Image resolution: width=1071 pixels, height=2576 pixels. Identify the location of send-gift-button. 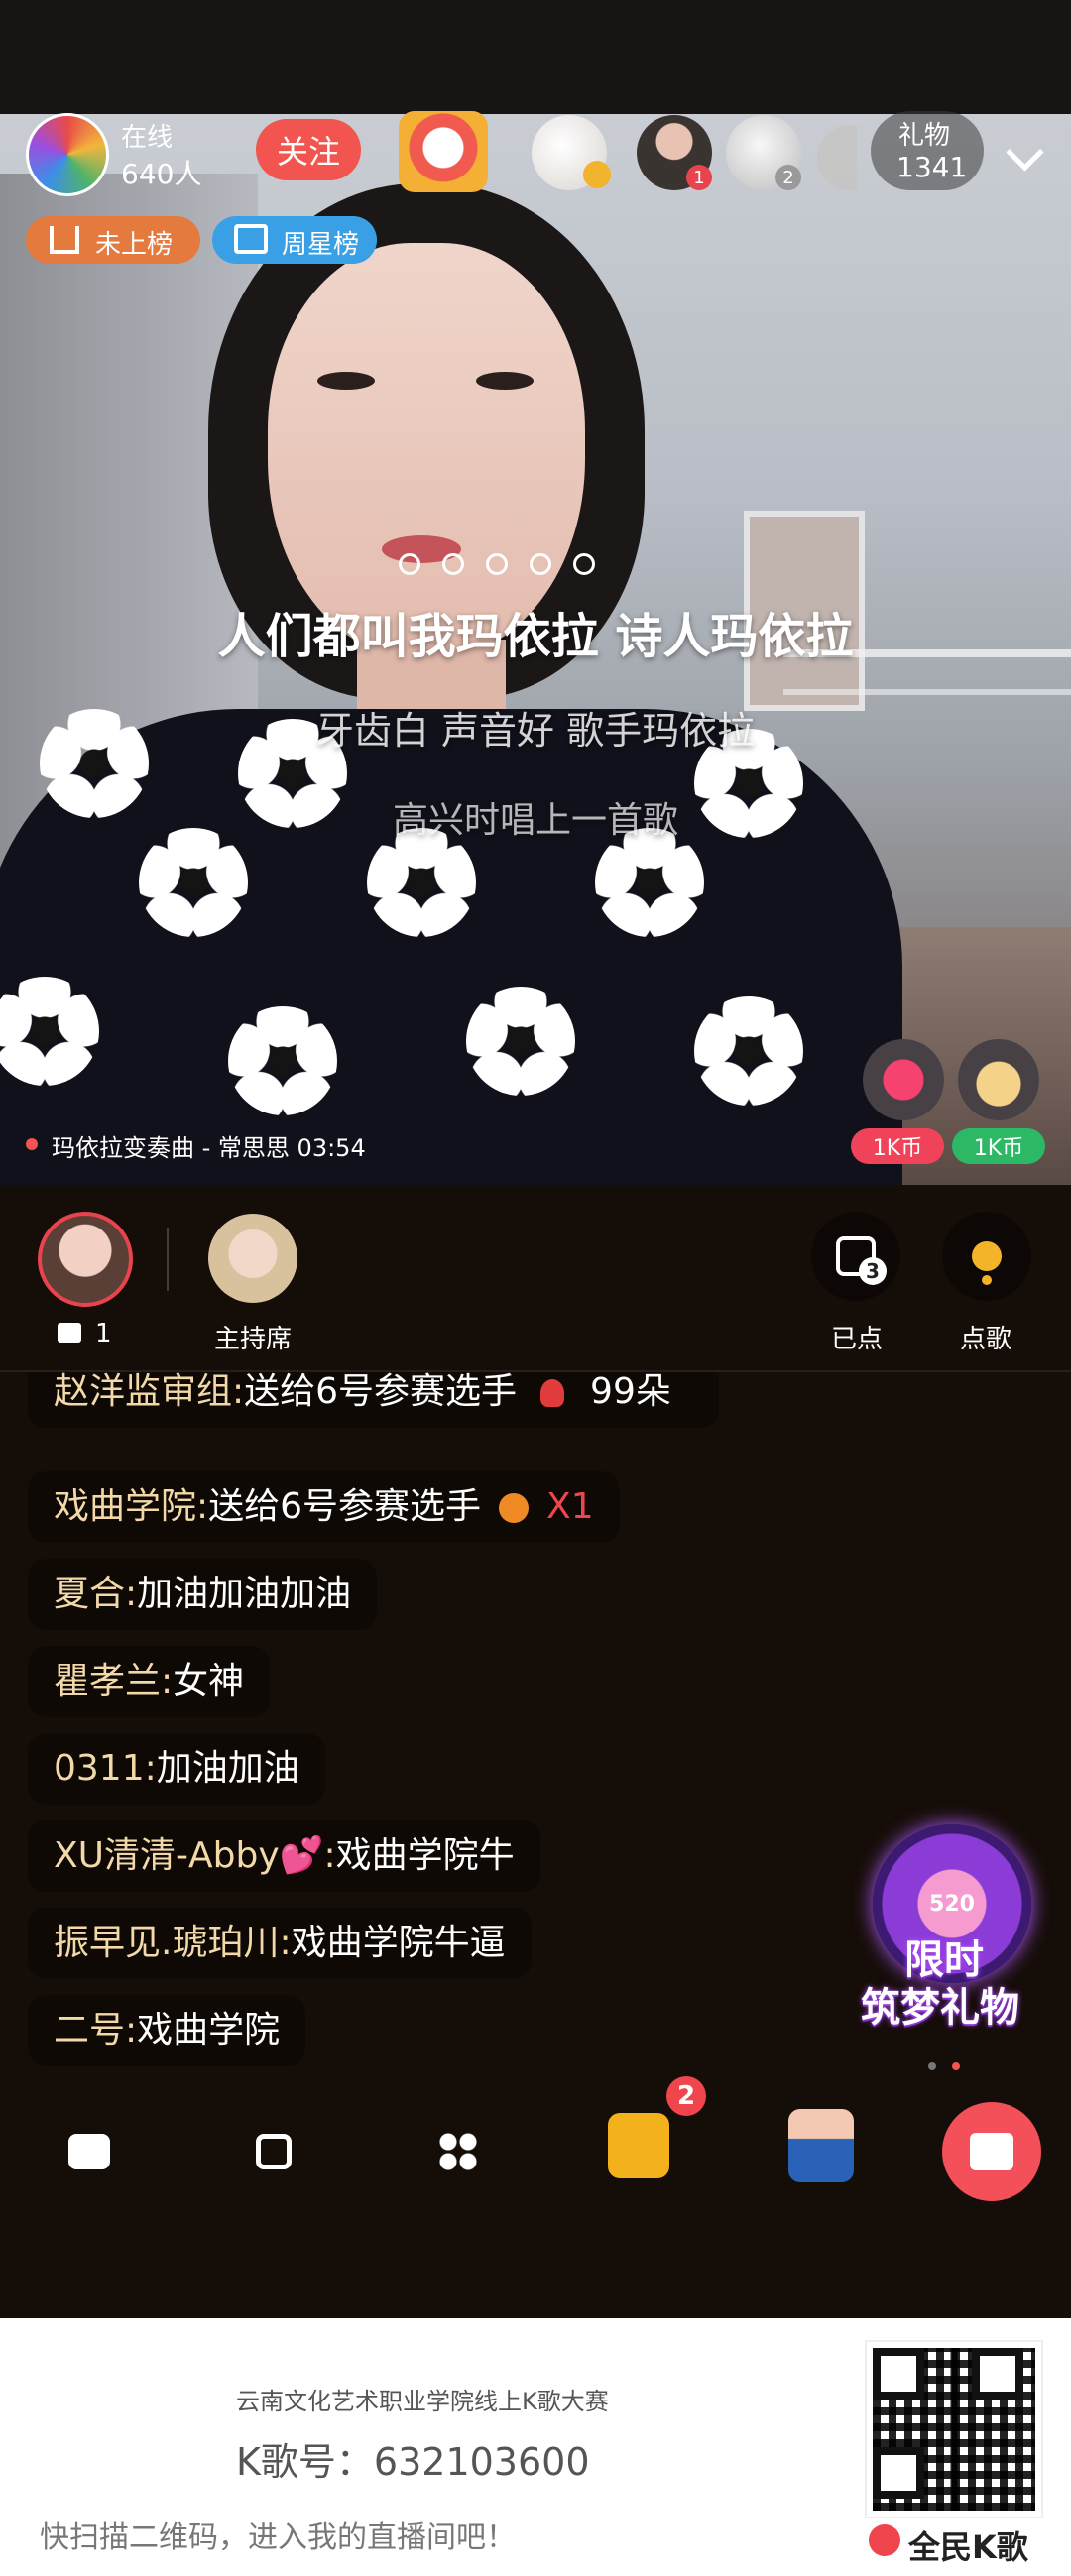
(991, 2151).